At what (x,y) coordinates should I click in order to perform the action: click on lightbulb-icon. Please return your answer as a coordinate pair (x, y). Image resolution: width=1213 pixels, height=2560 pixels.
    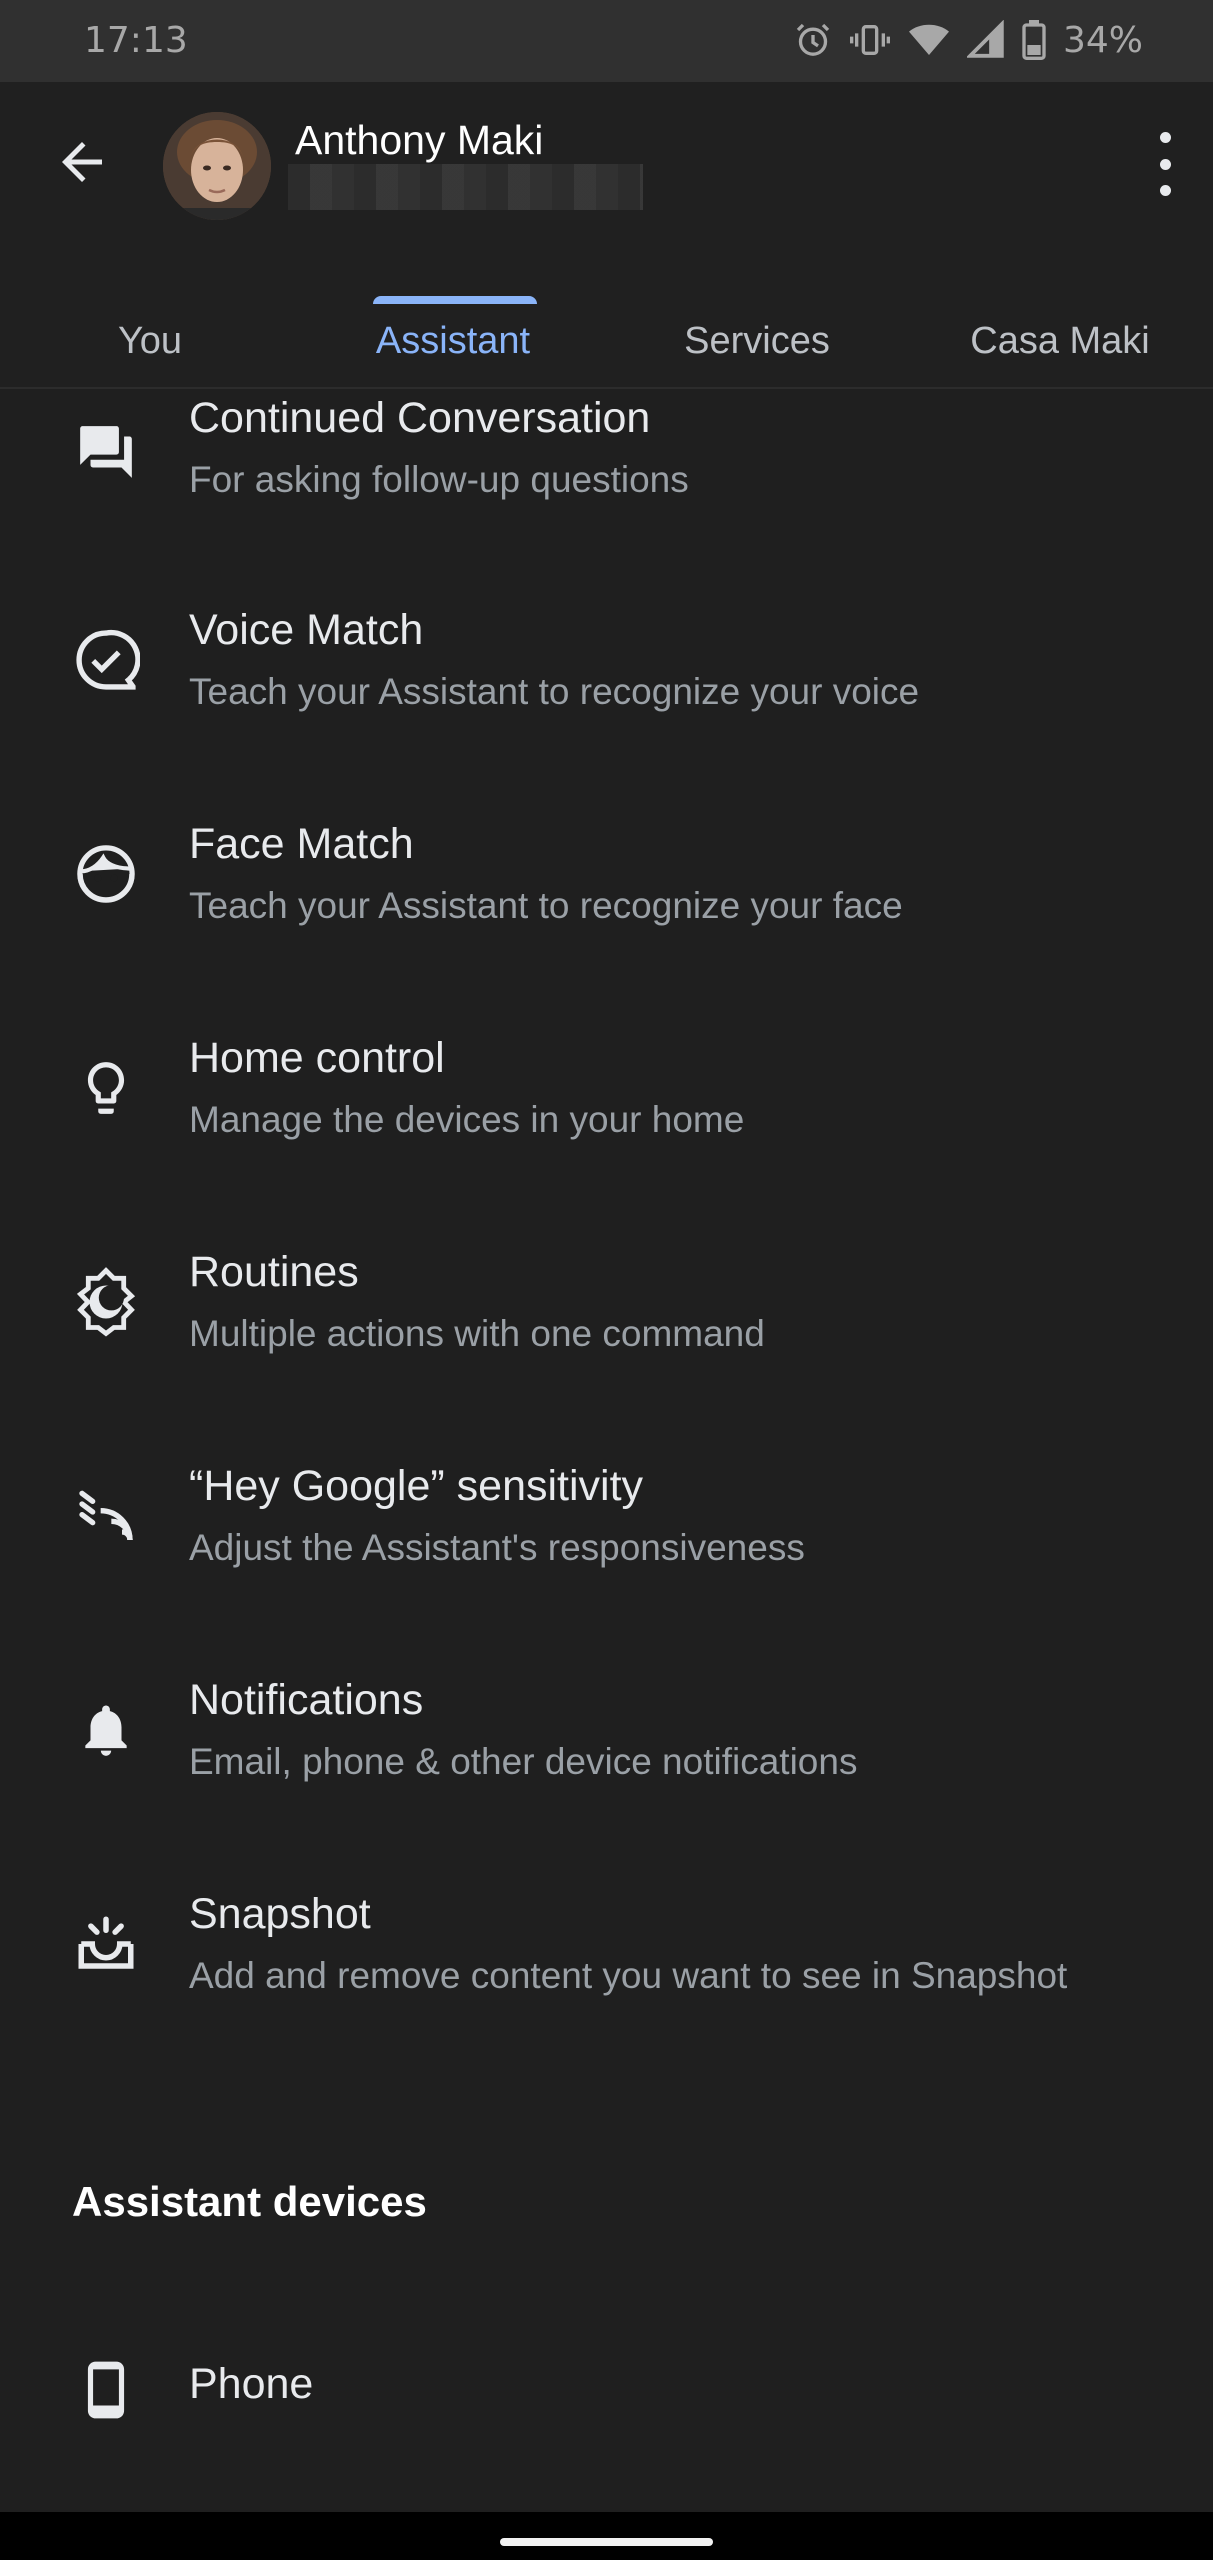
    Looking at the image, I should click on (106, 1088).